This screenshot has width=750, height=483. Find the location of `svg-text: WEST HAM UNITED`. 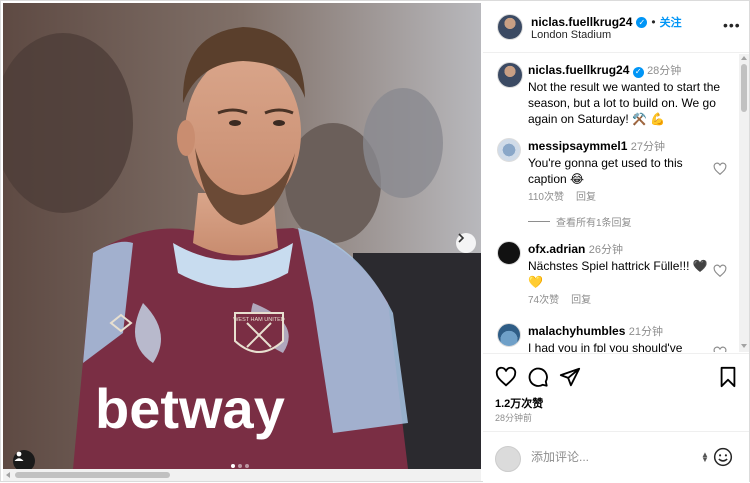

svg-text: WEST HAM UNITED is located at coordinates (259, 320).